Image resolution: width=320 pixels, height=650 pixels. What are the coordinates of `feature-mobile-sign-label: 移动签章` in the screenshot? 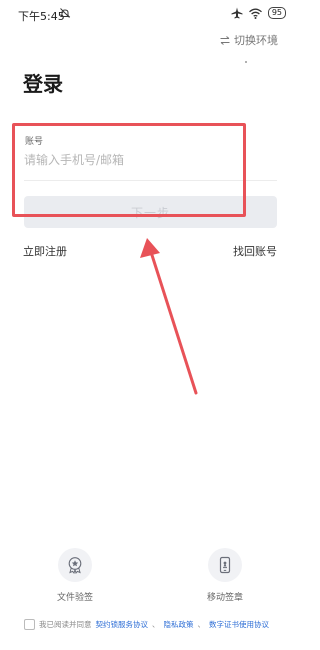 It's located at (224, 598).